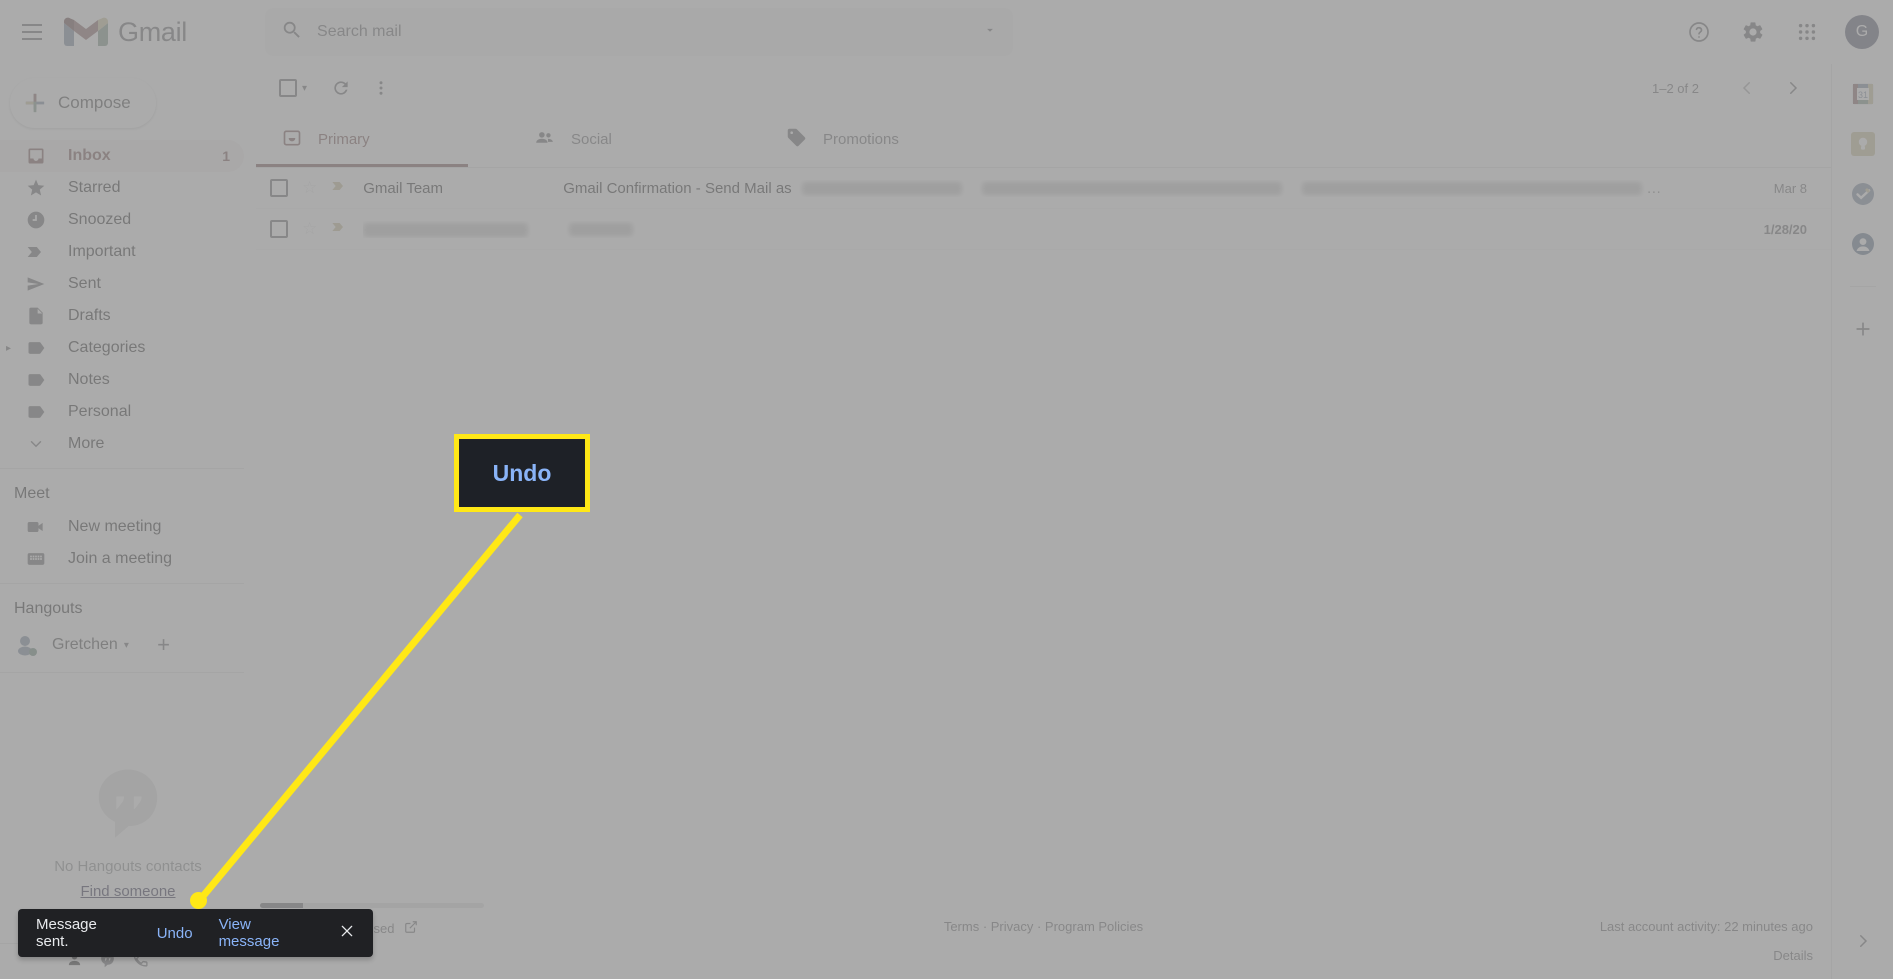 This screenshot has width=1893, height=979. I want to click on sidebar-item-snoozed: Snoozed, so click(122, 220).